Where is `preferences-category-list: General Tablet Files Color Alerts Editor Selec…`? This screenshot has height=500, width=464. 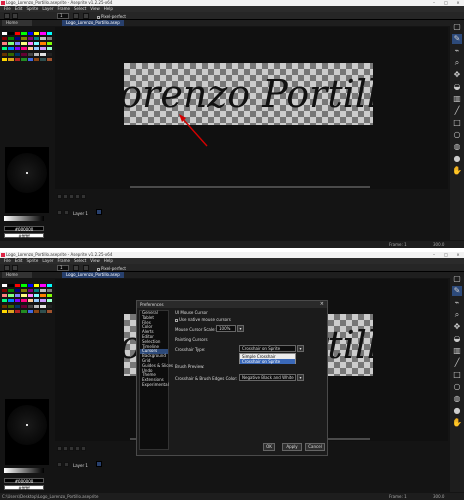
preferences-category-list: General Tablet Files Color Alerts Editor Selec… is located at coordinates (156, 380).